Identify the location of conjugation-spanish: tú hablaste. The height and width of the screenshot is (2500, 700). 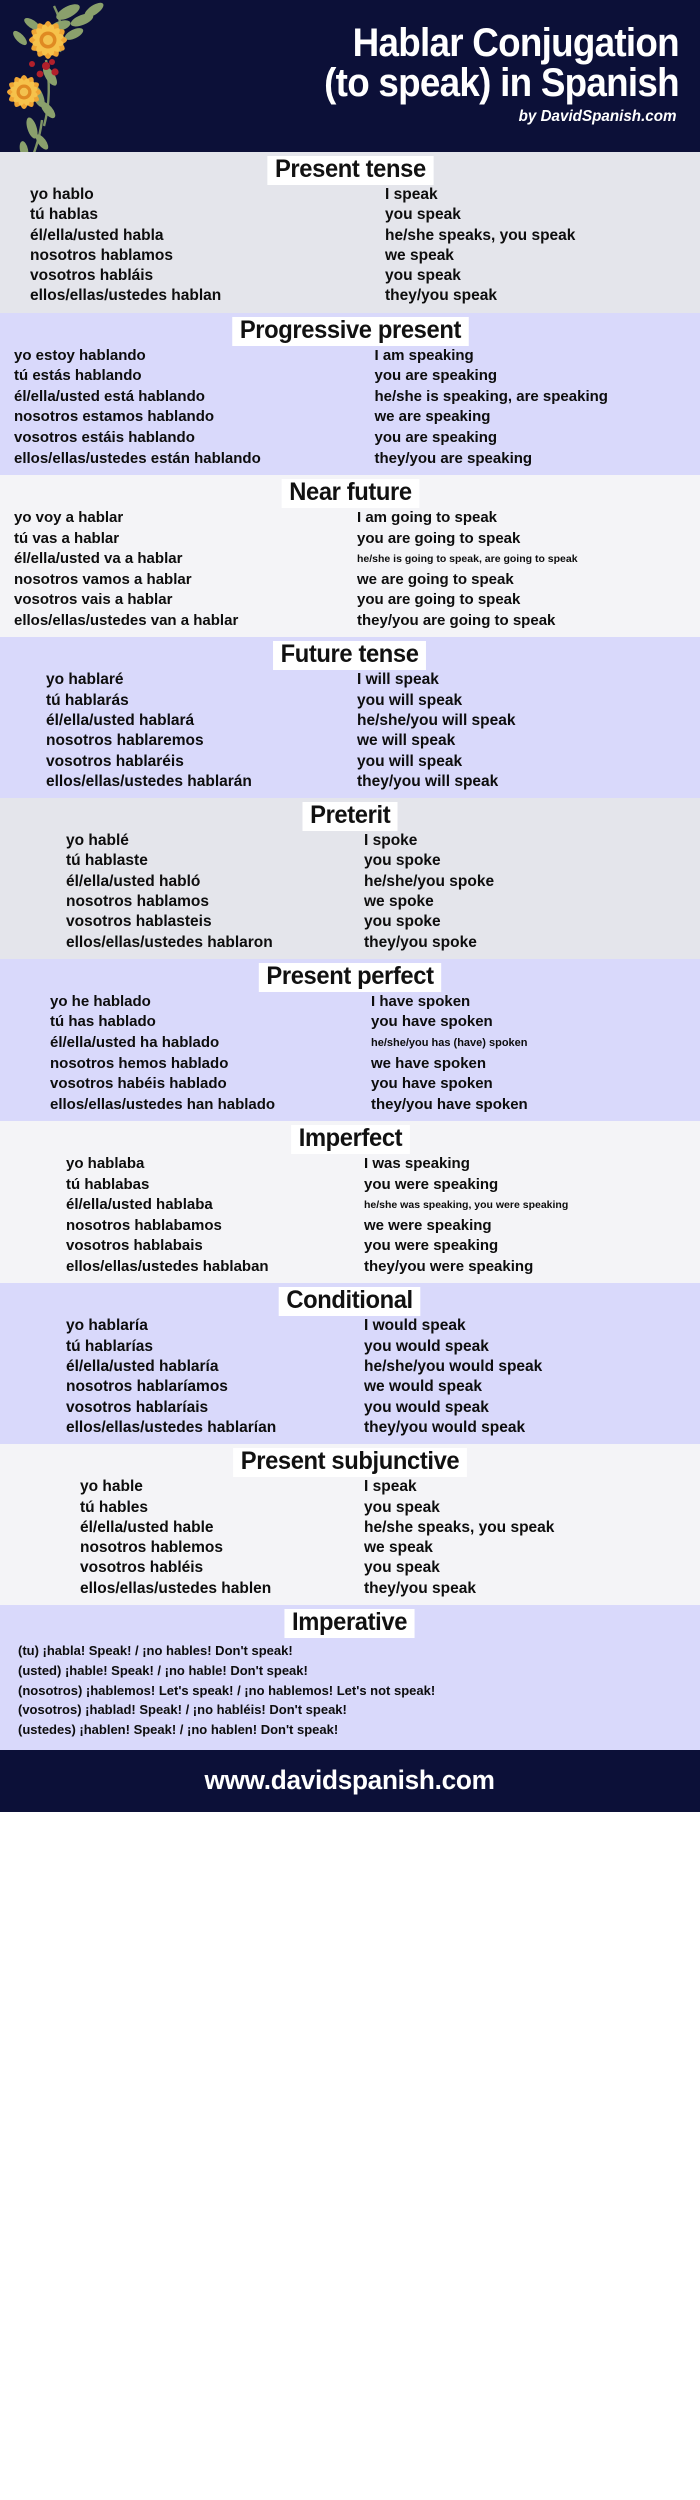
(107, 861).